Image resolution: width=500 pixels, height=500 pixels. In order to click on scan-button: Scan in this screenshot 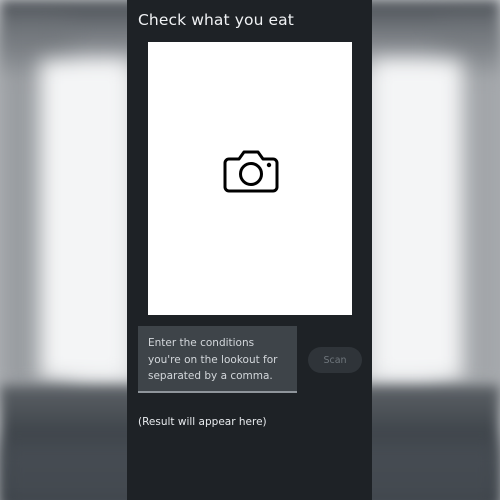, I will do `click(335, 360)`.